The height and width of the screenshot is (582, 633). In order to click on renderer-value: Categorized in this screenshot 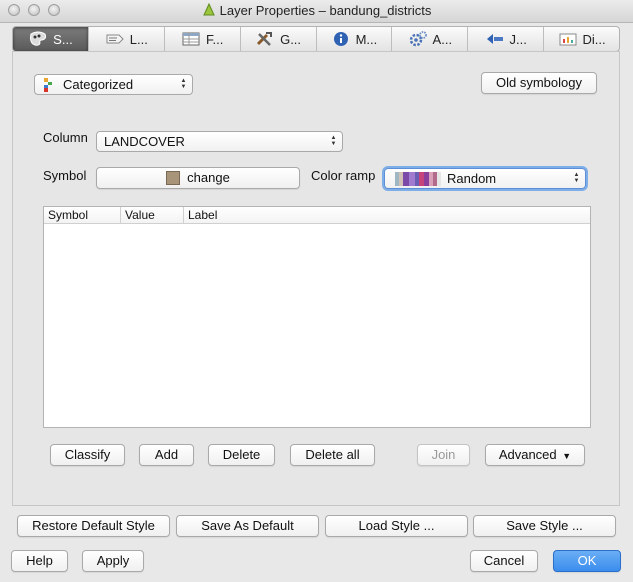, I will do `click(98, 84)`.